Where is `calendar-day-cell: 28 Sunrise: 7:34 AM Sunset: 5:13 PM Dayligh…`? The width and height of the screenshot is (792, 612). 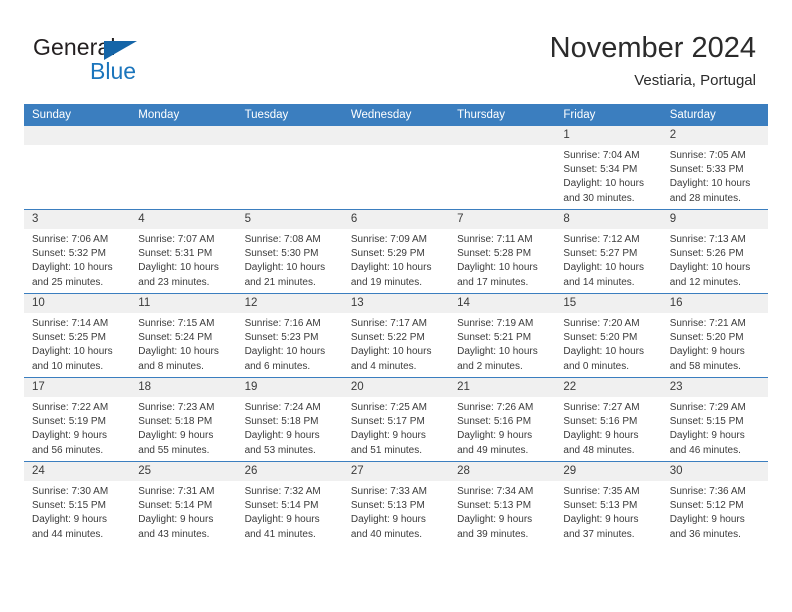
calendar-day-cell: 28 Sunrise: 7:34 AM Sunset: 5:13 PM Dayligh… is located at coordinates (502, 503).